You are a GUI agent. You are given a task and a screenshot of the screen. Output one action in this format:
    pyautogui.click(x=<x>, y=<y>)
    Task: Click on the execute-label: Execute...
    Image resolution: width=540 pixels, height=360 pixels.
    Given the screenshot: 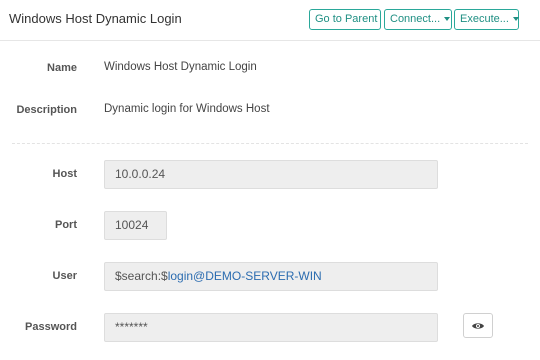 What is the action you would take?
    pyautogui.click(x=484, y=19)
    